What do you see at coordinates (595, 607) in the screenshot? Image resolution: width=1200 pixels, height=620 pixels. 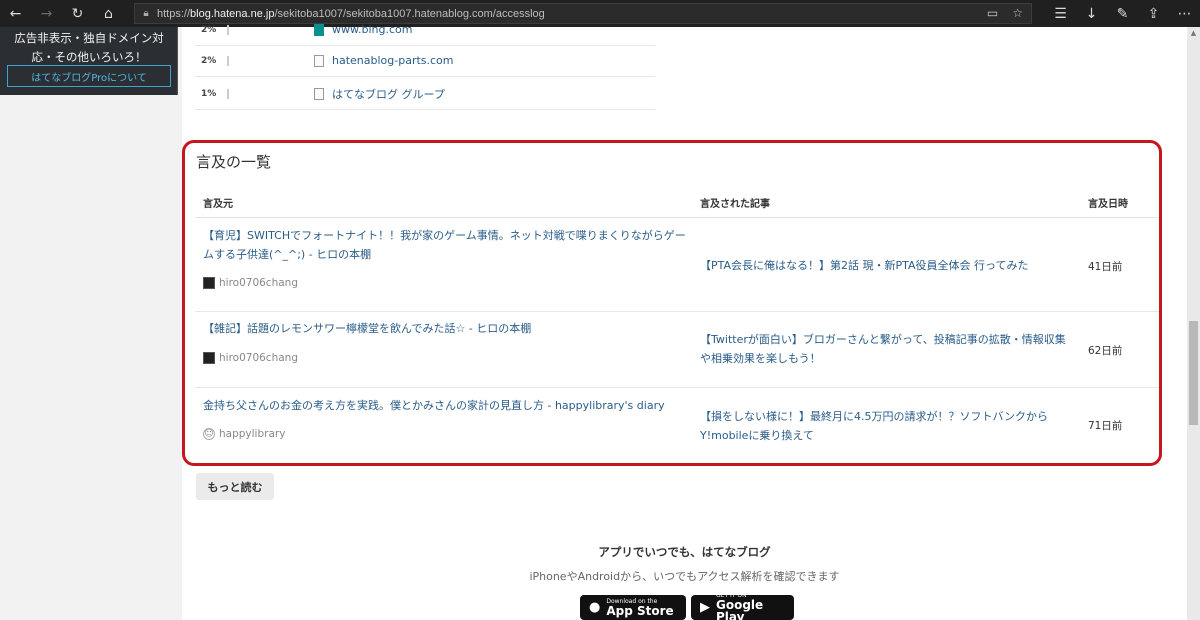 I see `apple-icon: ●` at bounding box center [595, 607].